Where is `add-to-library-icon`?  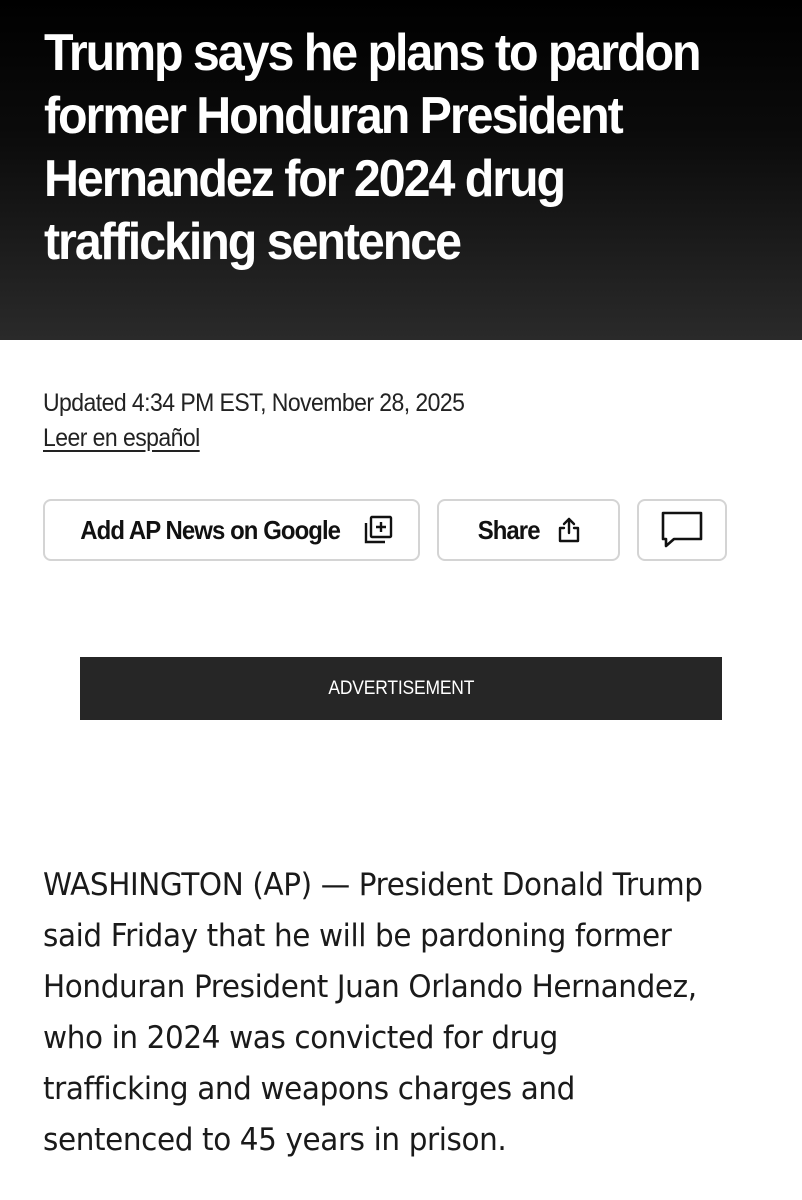
add-to-library-icon is located at coordinates (378, 530).